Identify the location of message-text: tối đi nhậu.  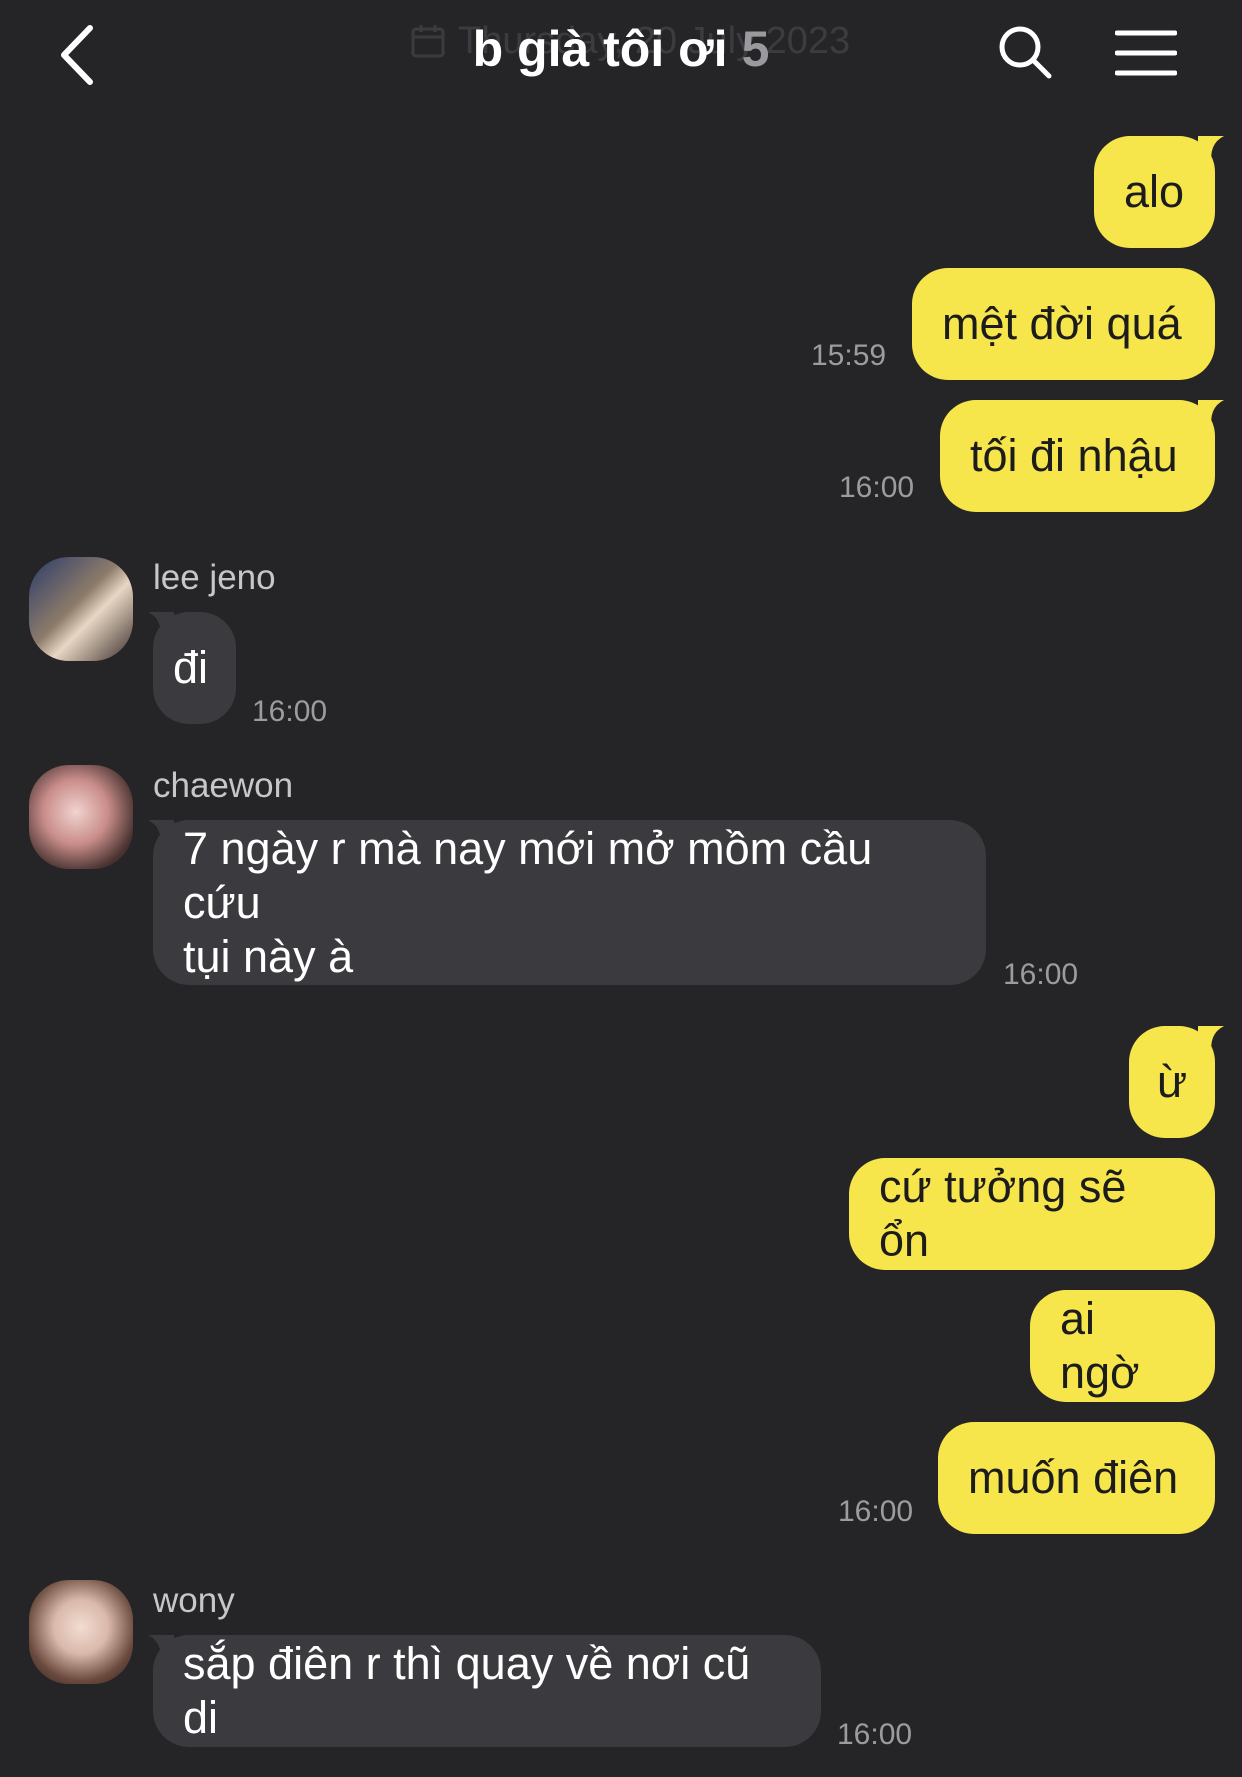
(1074, 455).